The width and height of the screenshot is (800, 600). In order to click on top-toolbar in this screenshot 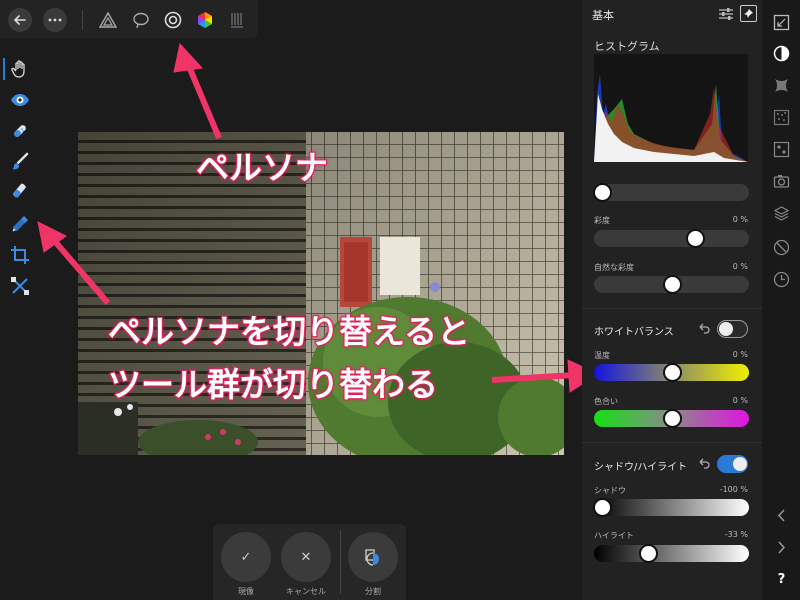, I will do `click(129, 19)`.